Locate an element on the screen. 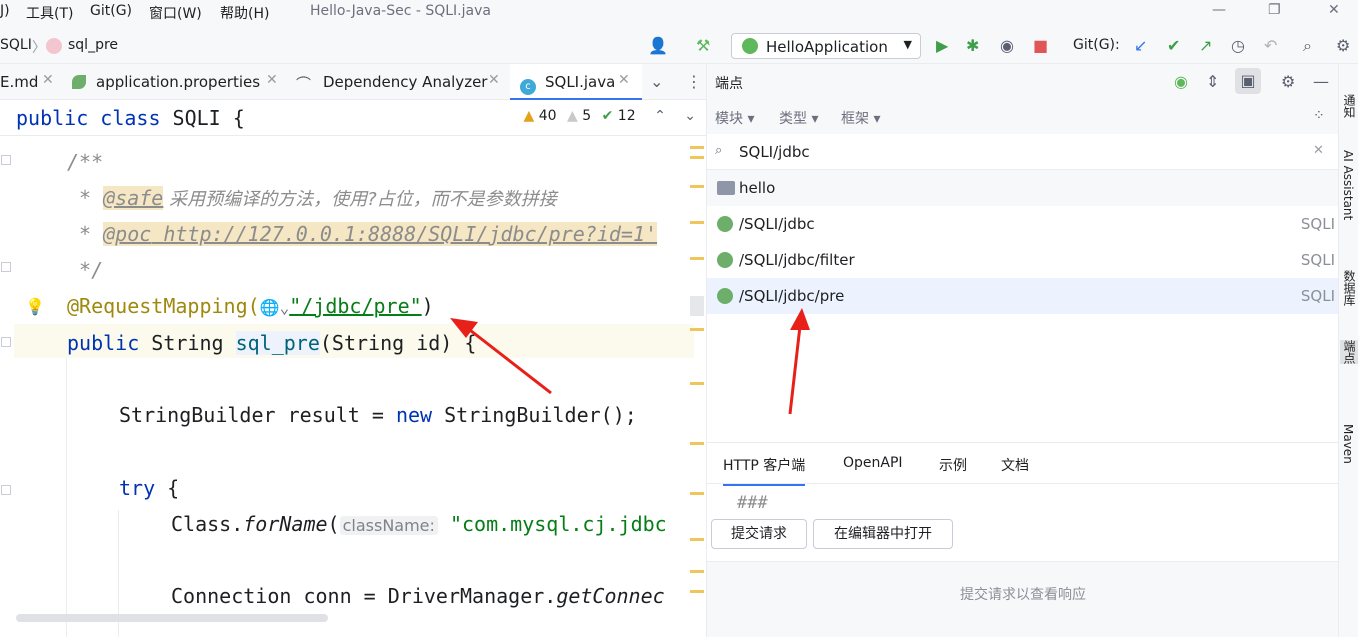  arrowhead-right is located at coordinates (800, 319).